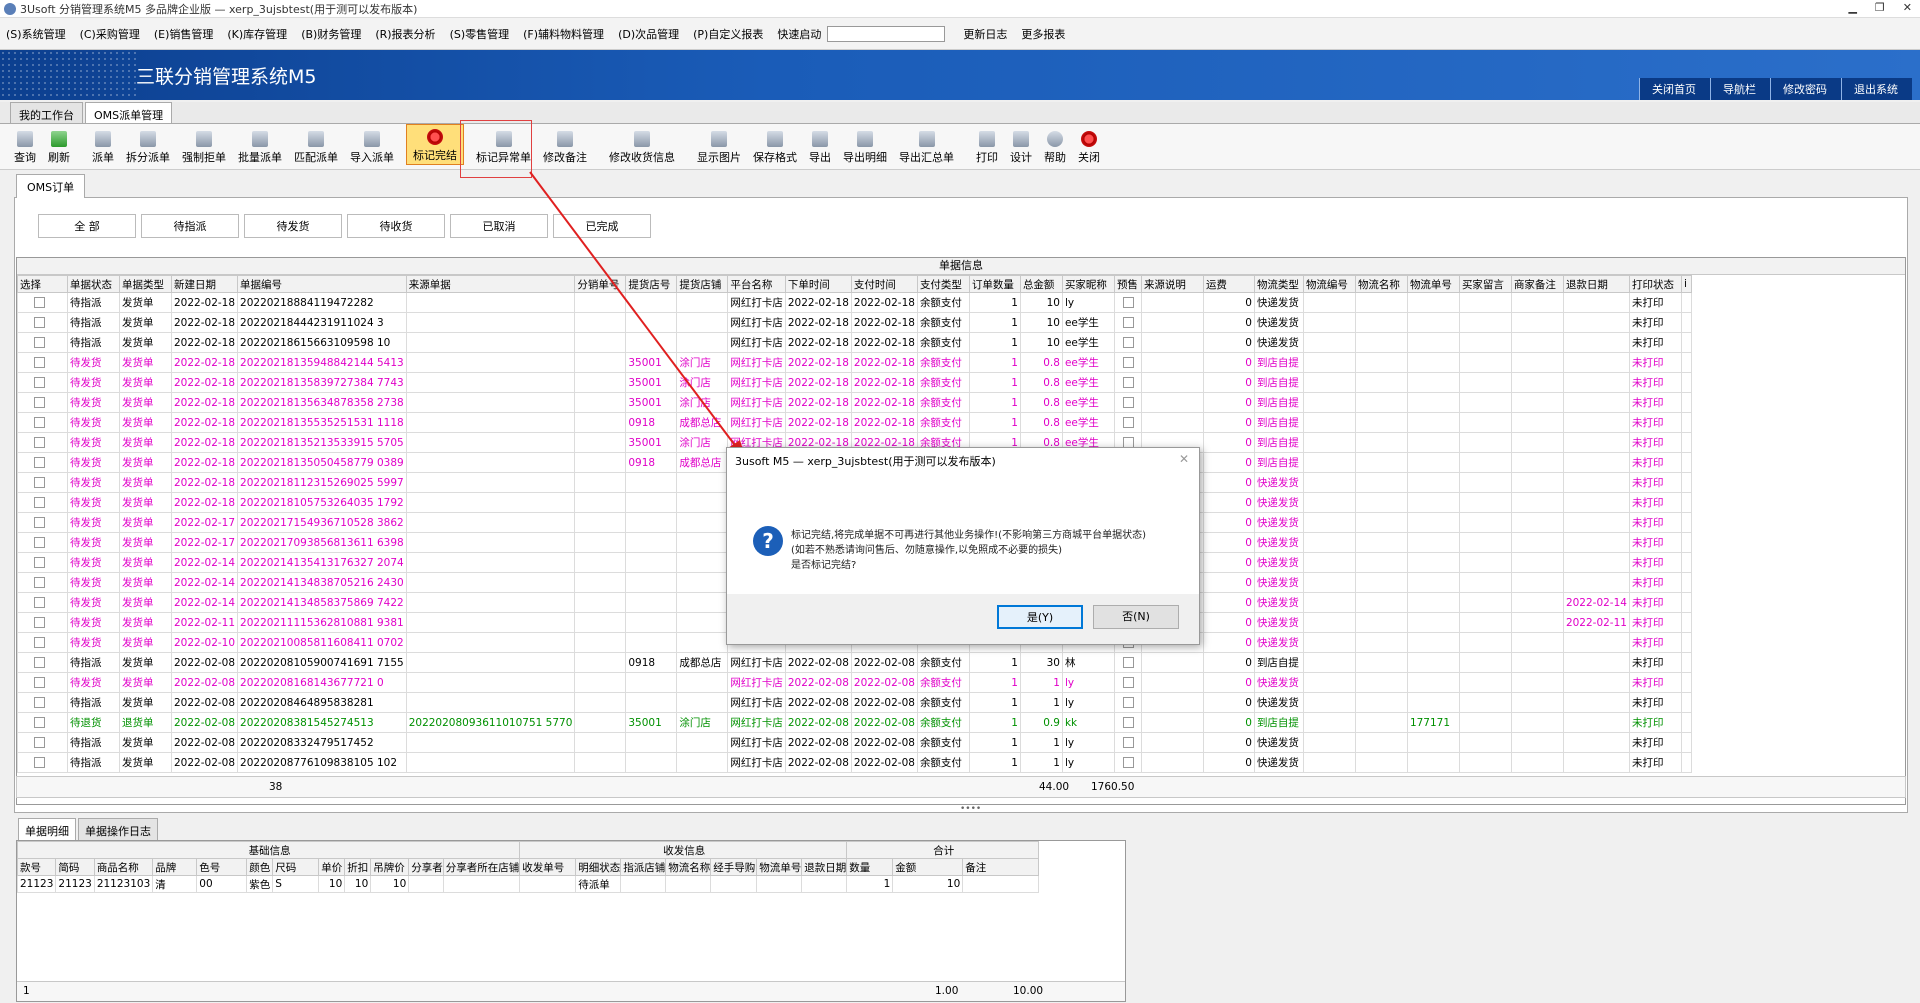 The height and width of the screenshot is (1003, 1920). I want to click on column-header: 总金额, so click(1041, 284).